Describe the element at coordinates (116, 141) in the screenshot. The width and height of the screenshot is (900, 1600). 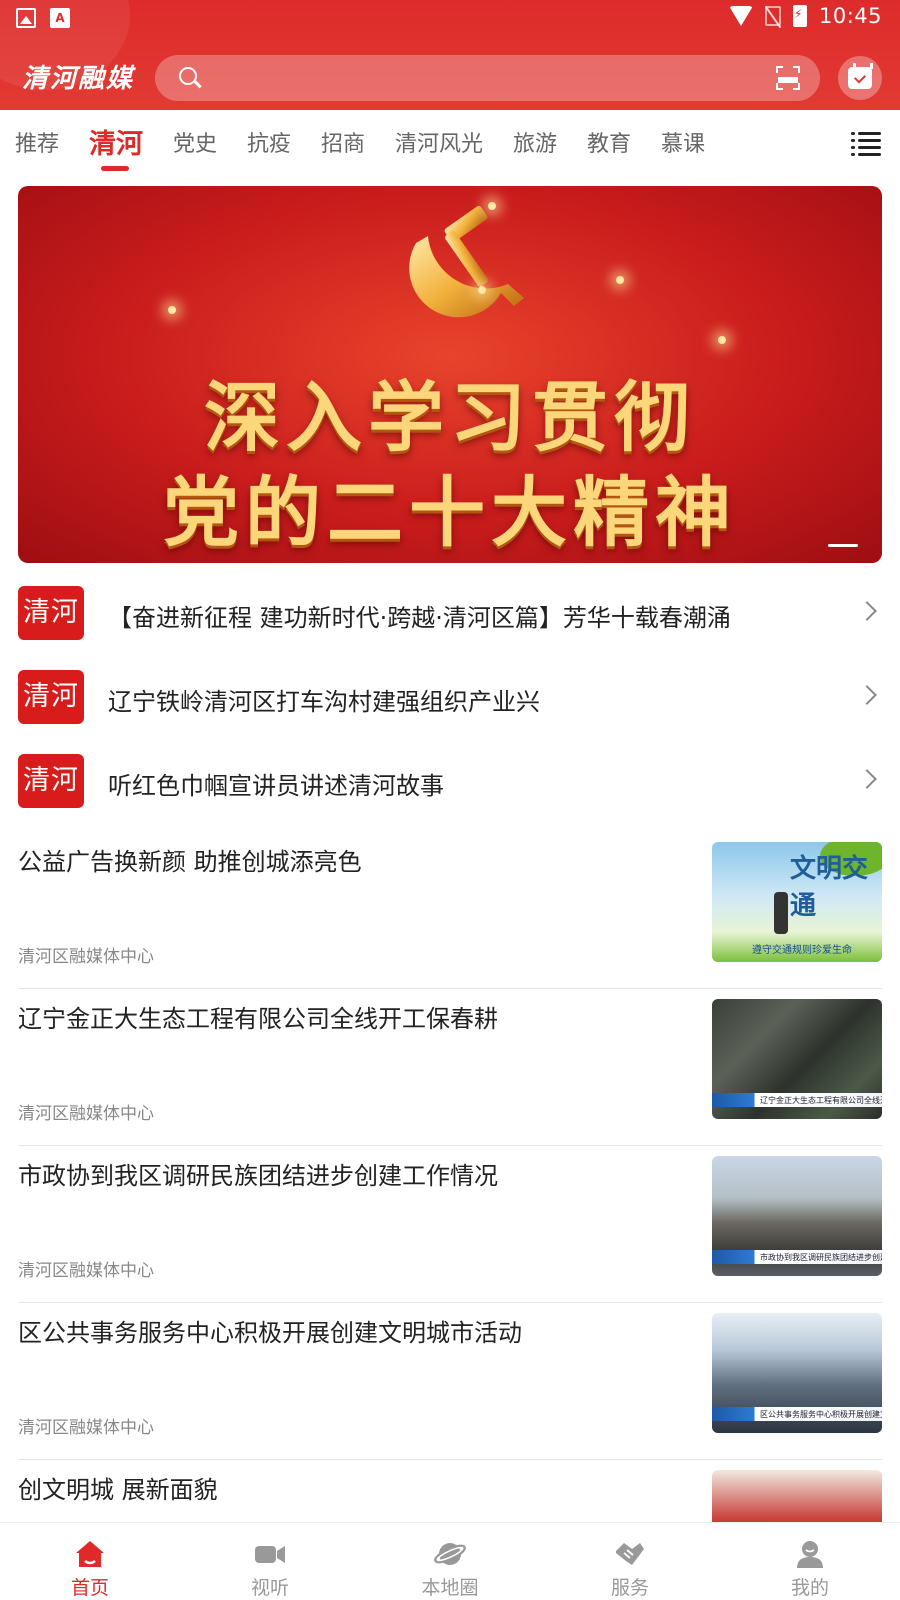
I see `tab-qinghe: 清河` at that location.